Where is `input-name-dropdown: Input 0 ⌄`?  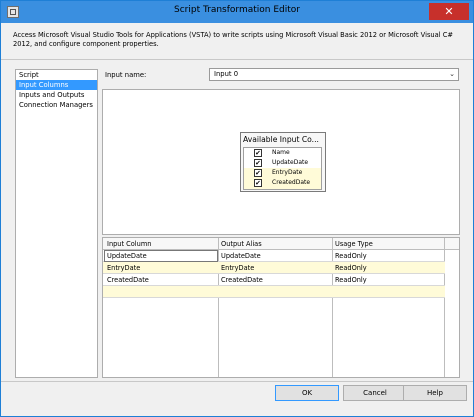 input-name-dropdown: Input 0 ⌄ is located at coordinates (334, 74).